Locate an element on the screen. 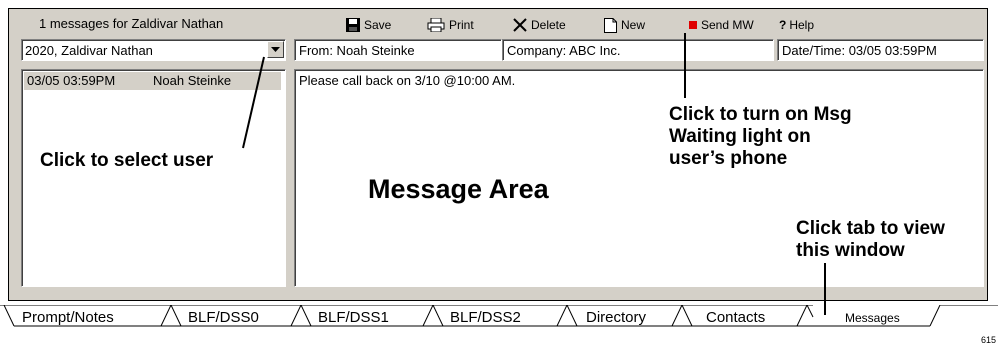  tab-contacts: Contacts is located at coordinates (735, 317).